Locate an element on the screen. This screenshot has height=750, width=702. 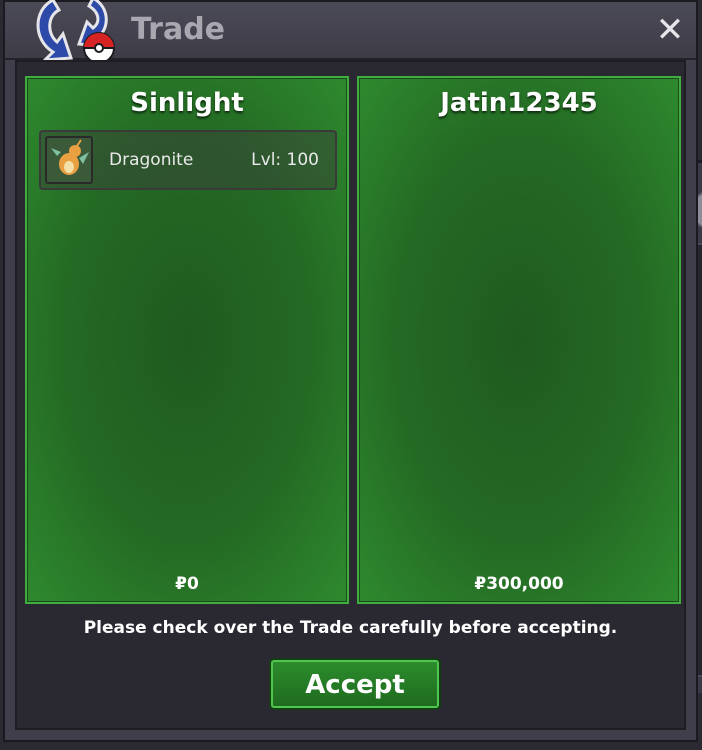
trade-item: Dragonite Lvl: 100 is located at coordinates (188, 160).